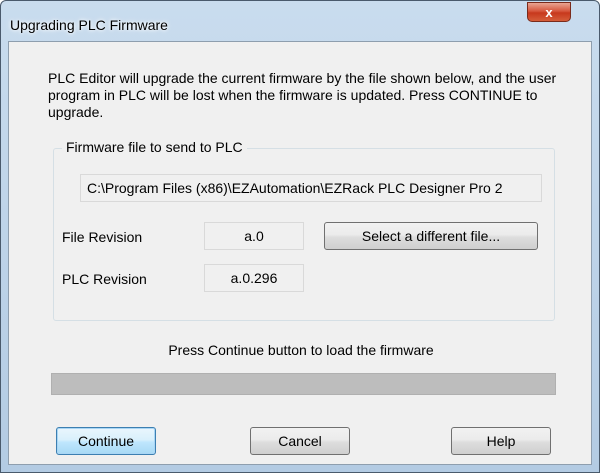 The image size is (600, 473). What do you see at coordinates (89, 25) in the screenshot?
I see `window-title: Upgrading PLC Firmware` at bounding box center [89, 25].